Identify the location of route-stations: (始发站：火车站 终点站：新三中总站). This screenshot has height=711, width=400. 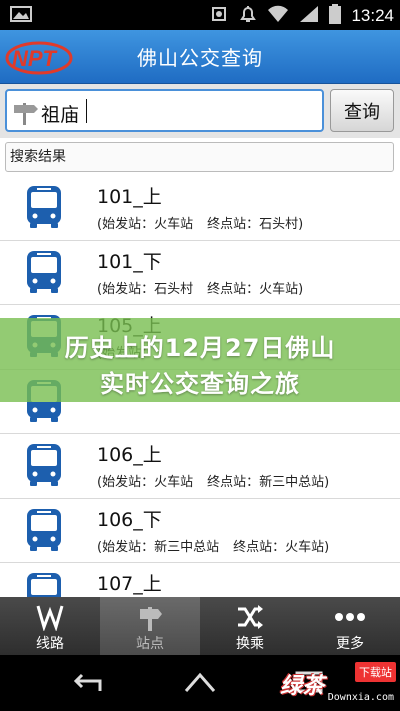
(213, 480).